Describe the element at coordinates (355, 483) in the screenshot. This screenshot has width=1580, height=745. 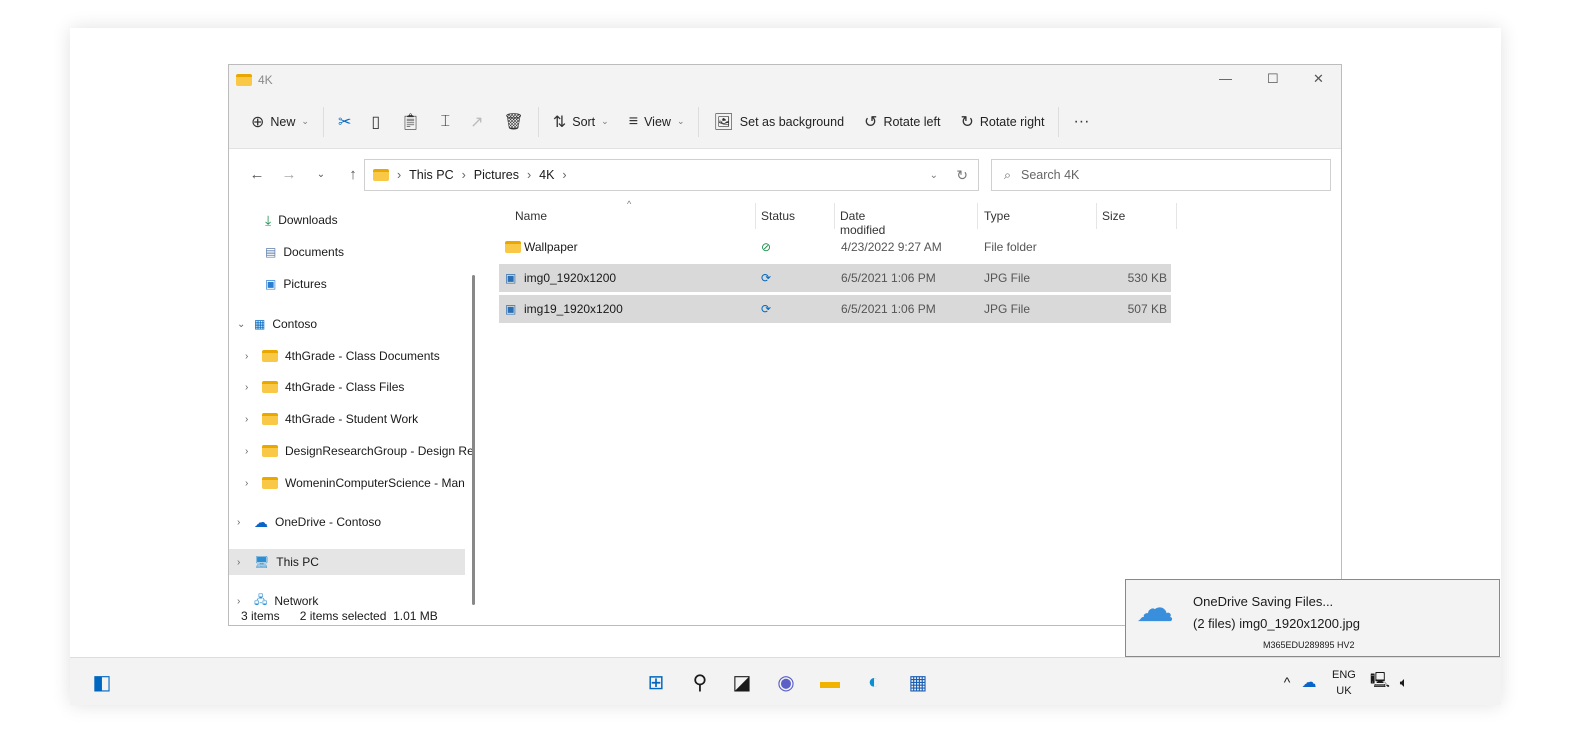
I see `sidebar-item-folder: › WomeninComputerScience - Man` at that location.